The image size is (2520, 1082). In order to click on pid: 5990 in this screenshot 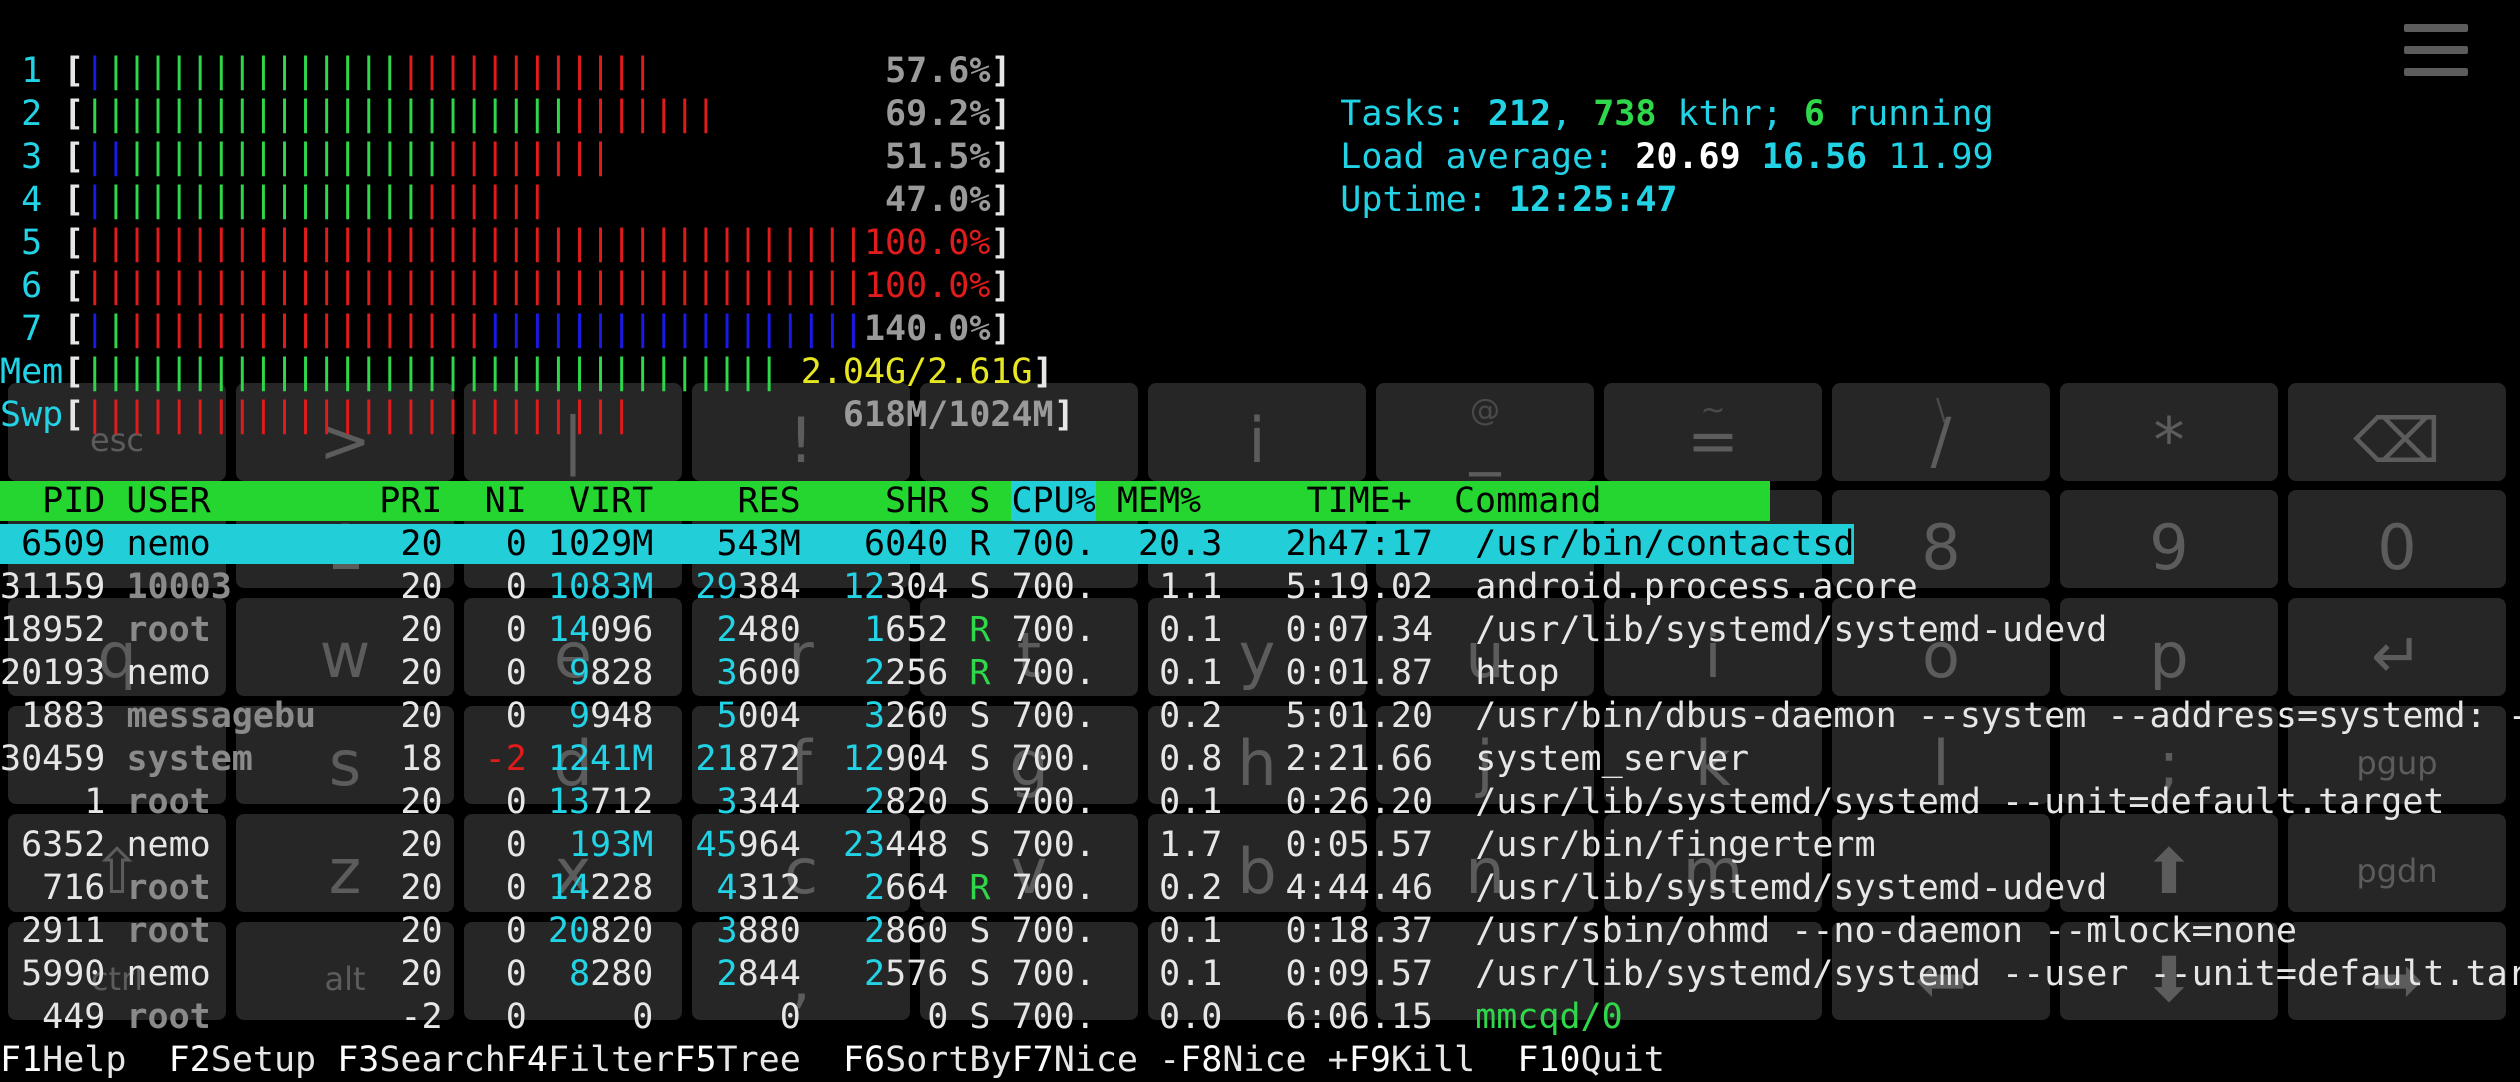, I will do `click(53, 974)`.